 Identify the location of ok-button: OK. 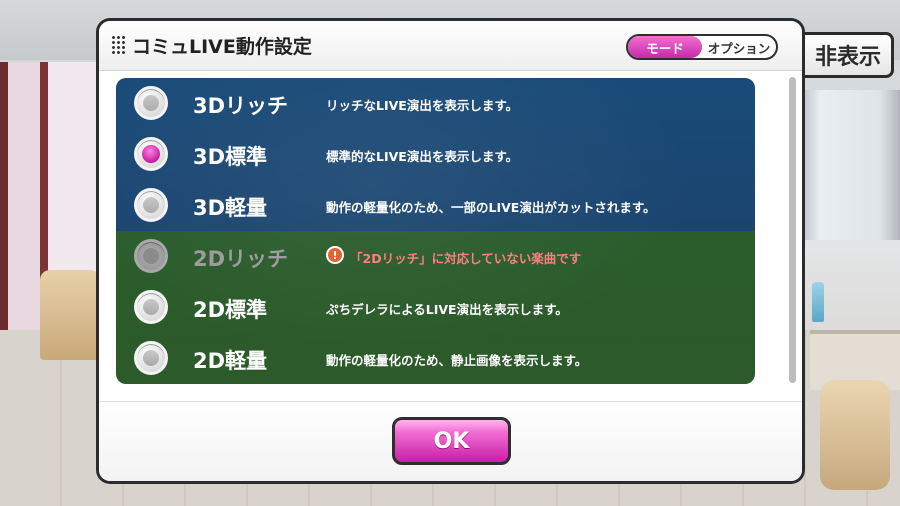
(451, 441).